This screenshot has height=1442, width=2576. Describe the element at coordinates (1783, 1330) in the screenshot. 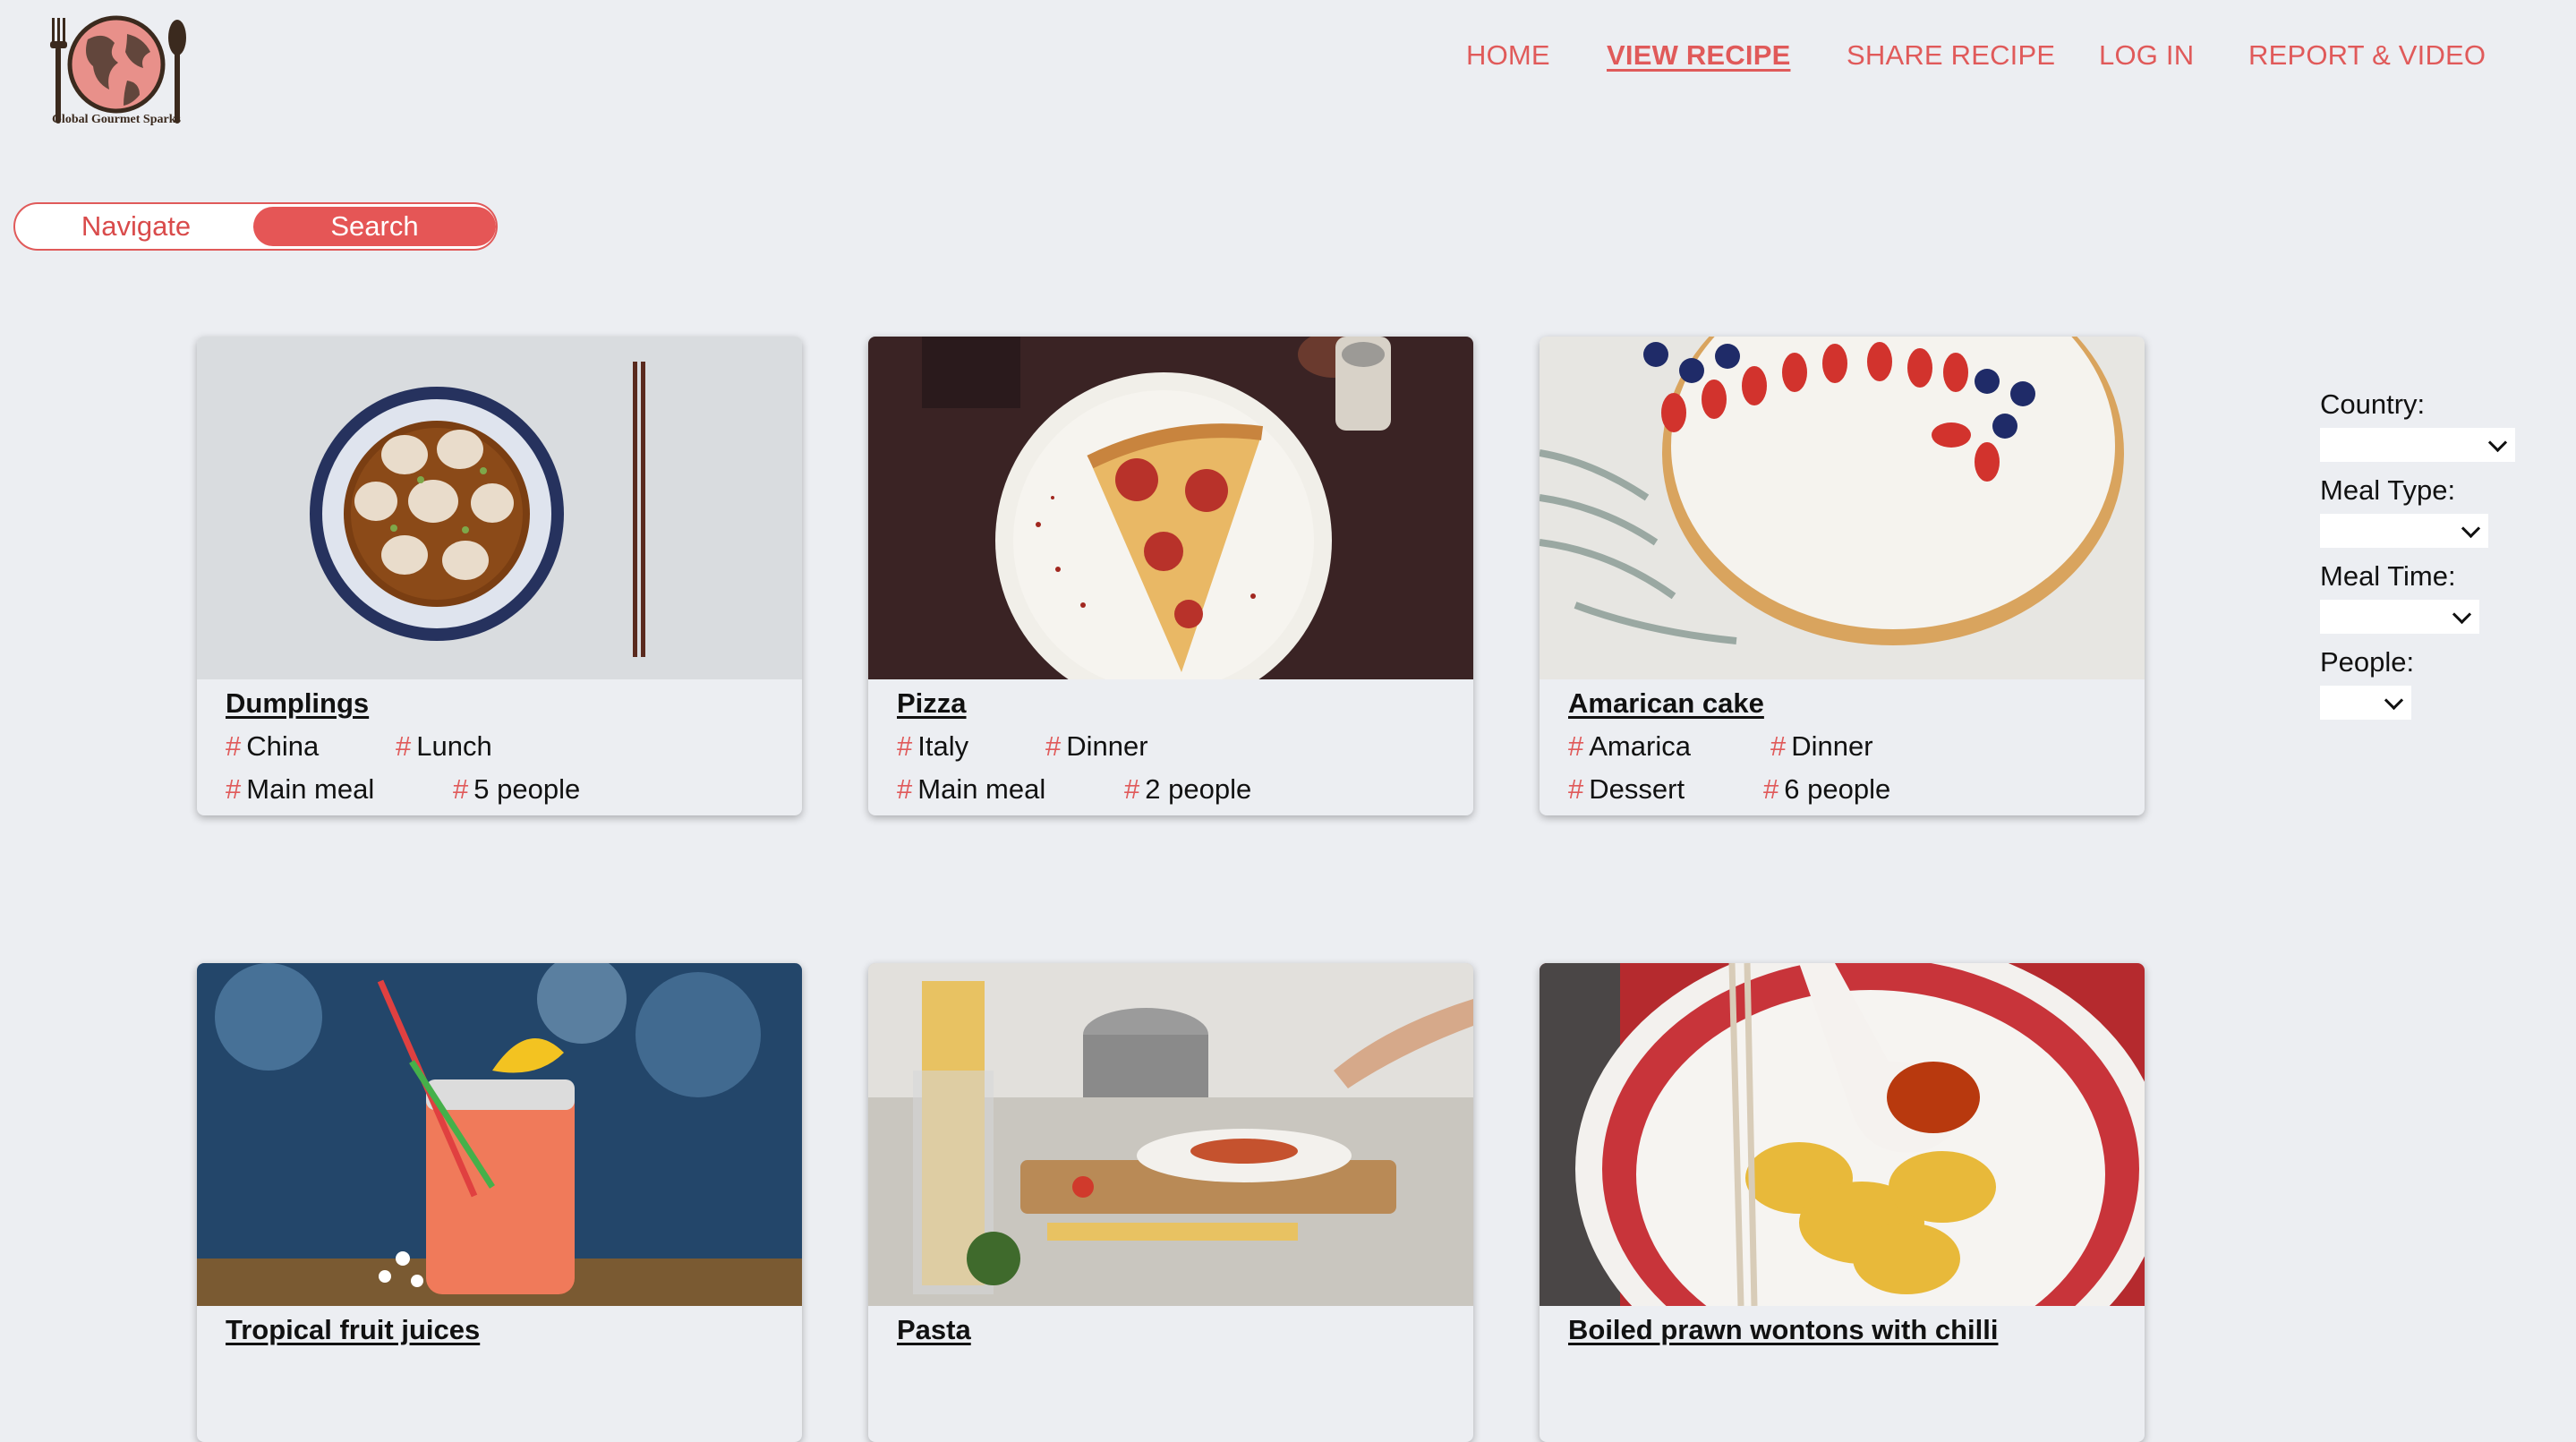

I see `recipe-title: Boiled prawn wontons with chilli` at that location.